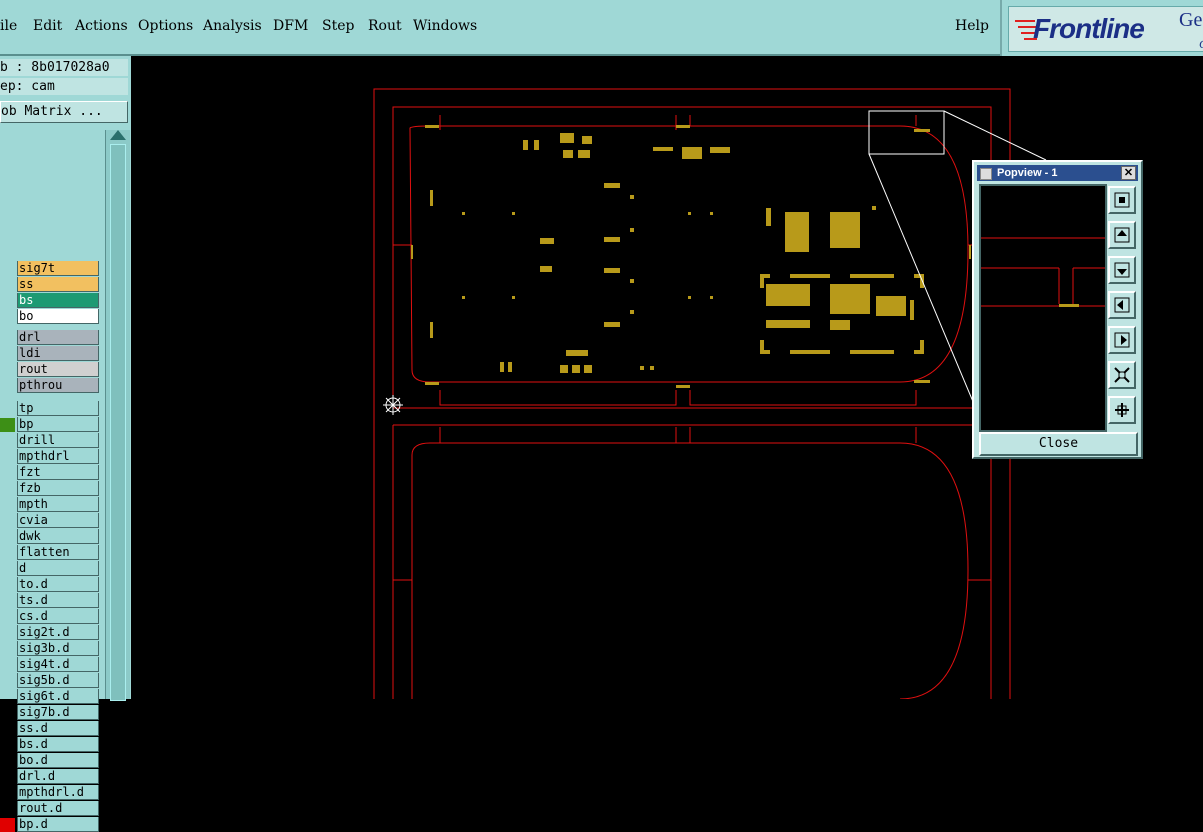 The image size is (1203, 832). Describe the element at coordinates (50, 568) in the screenshot. I see `layer-row-d: d` at that location.